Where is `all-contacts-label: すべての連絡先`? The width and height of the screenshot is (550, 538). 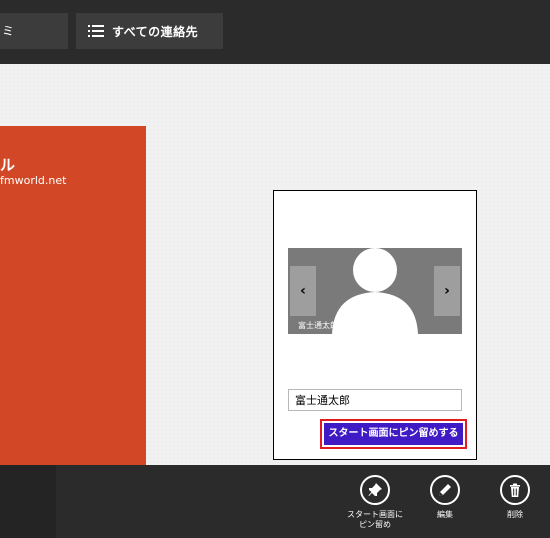
all-contacts-label: すべての連絡先 is located at coordinates (155, 31).